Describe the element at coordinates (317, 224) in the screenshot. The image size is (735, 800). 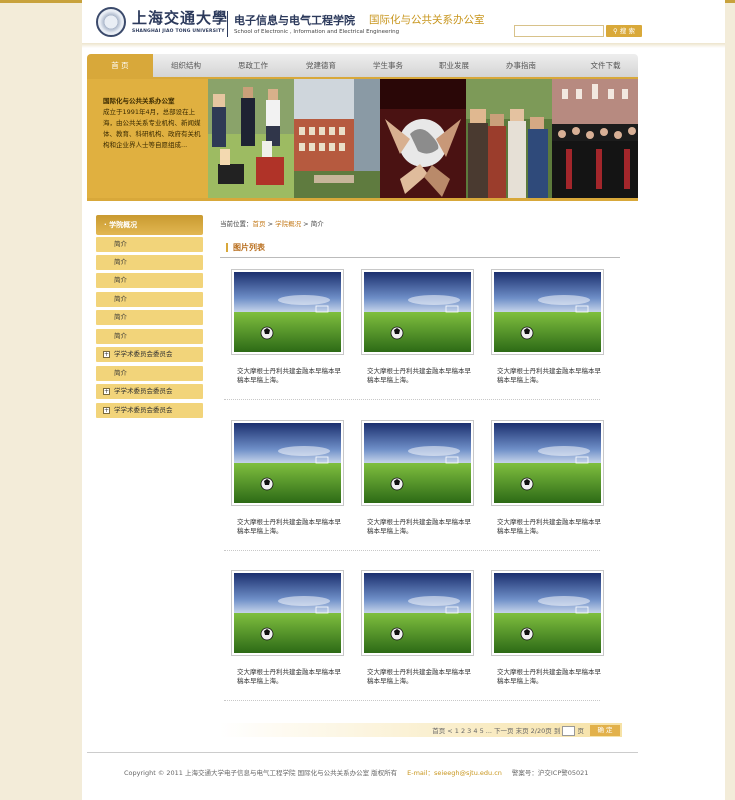
I see `breadcrumb-current: 简介` at that location.